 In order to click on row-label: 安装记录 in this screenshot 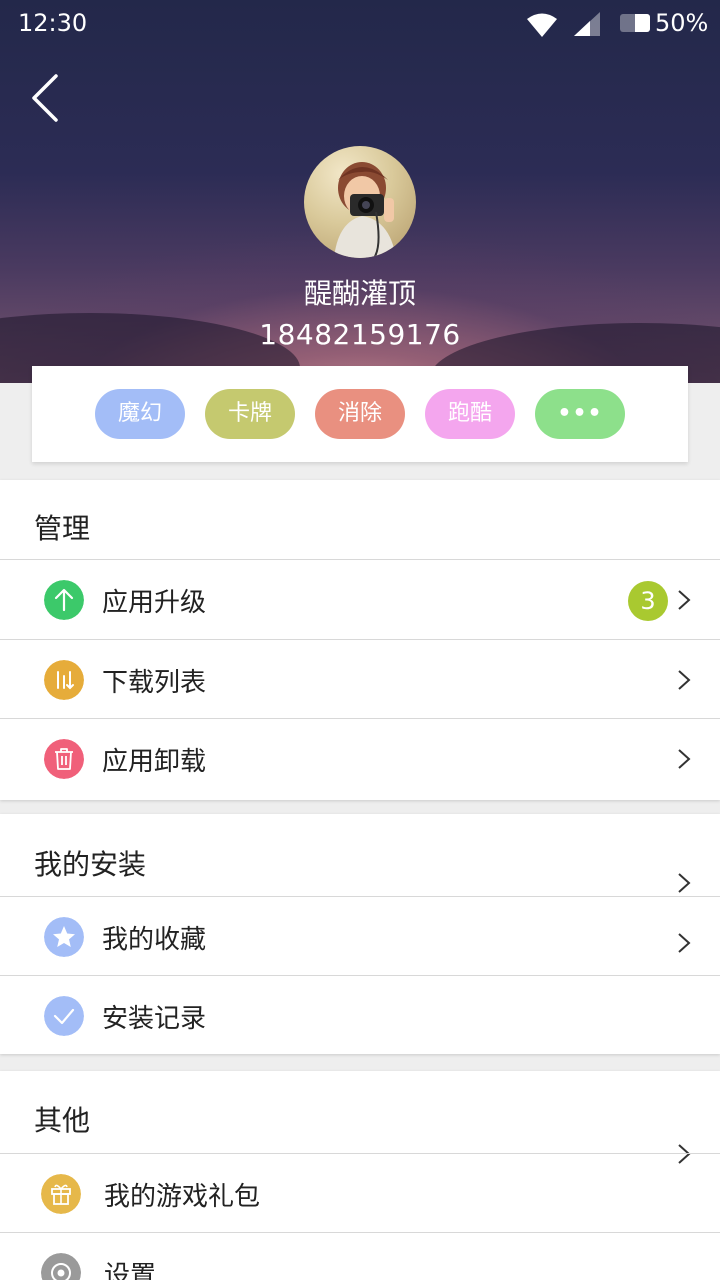, I will do `click(154, 1019)`.